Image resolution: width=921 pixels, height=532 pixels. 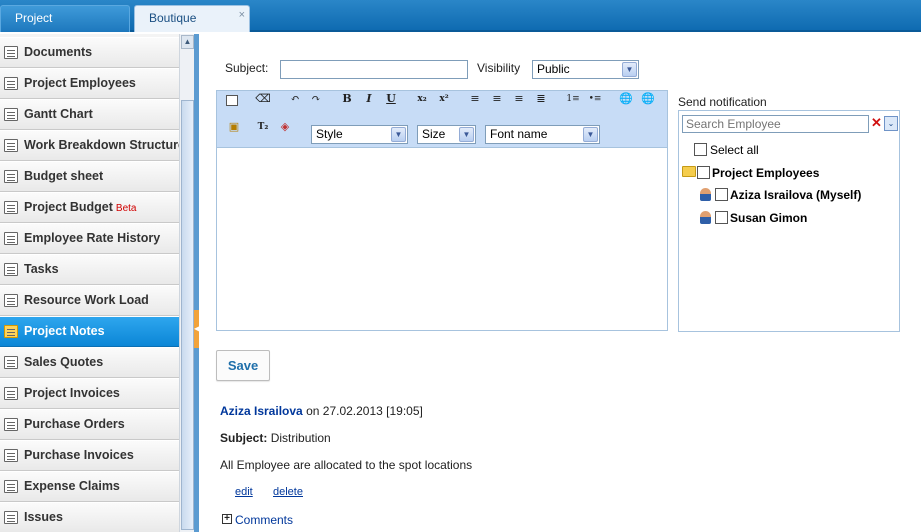 I want to click on rate-history-icon, so click(x=11, y=238).